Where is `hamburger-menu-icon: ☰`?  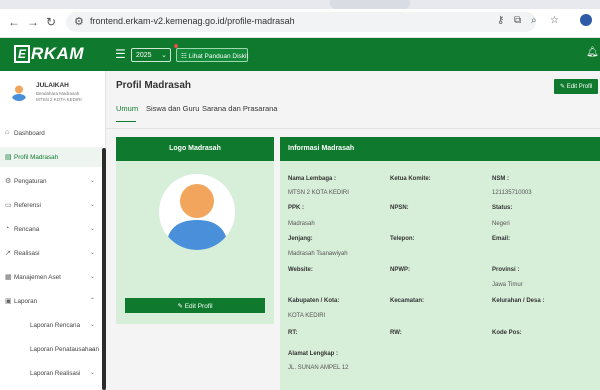
hamburger-menu-icon: ☰ is located at coordinates (120, 54).